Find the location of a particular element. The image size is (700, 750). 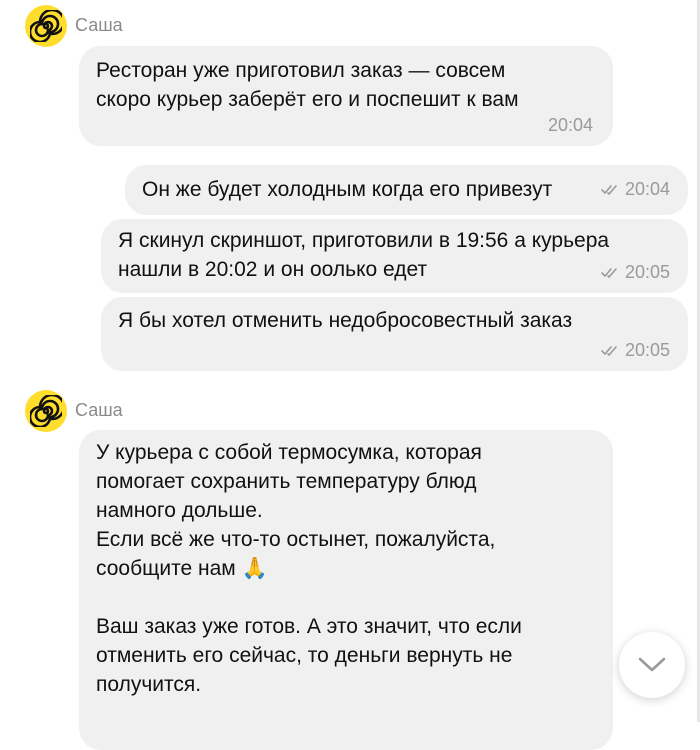

chevron-down-icon is located at coordinates (652, 664).